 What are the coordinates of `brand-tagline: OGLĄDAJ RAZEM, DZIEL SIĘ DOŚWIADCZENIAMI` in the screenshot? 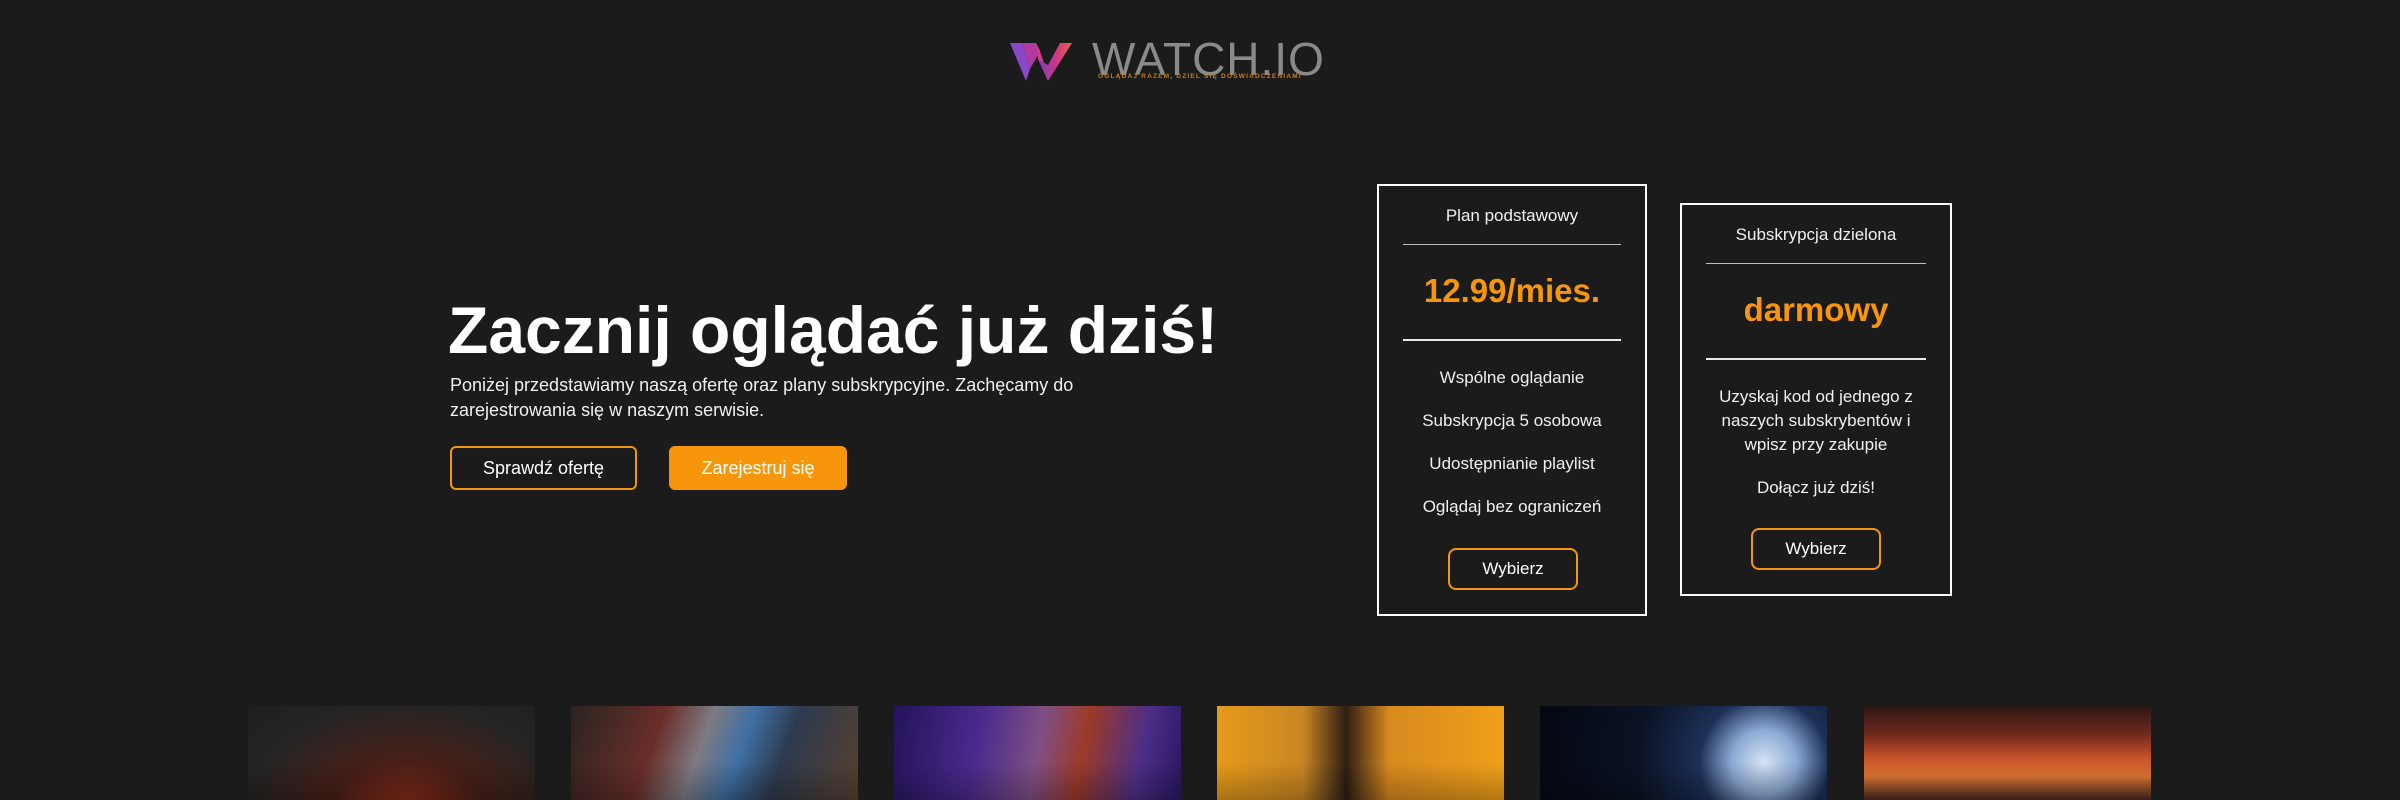 It's located at (1200, 76).